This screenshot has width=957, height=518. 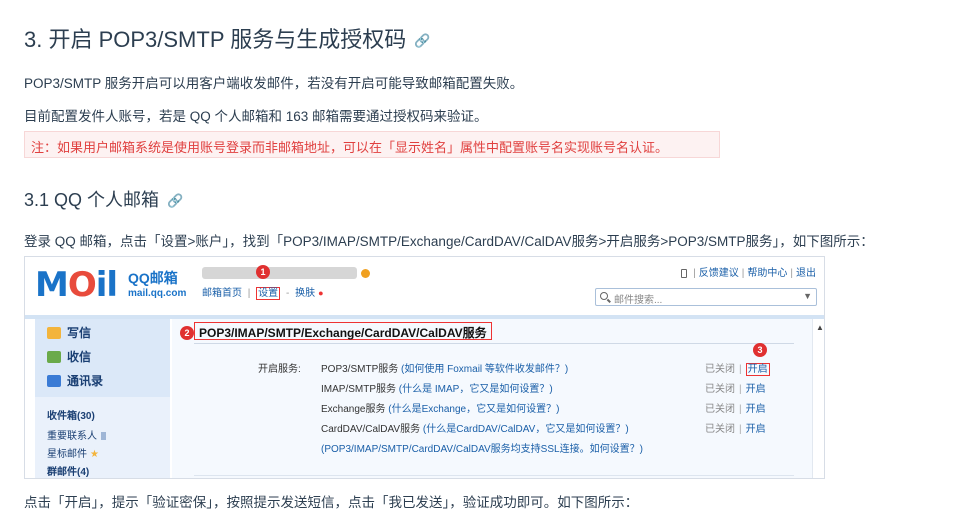 What do you see at coordinates (263, 272) in the screenshot?
I see `step-badge-1: 1` at bounding box center [263, 272].